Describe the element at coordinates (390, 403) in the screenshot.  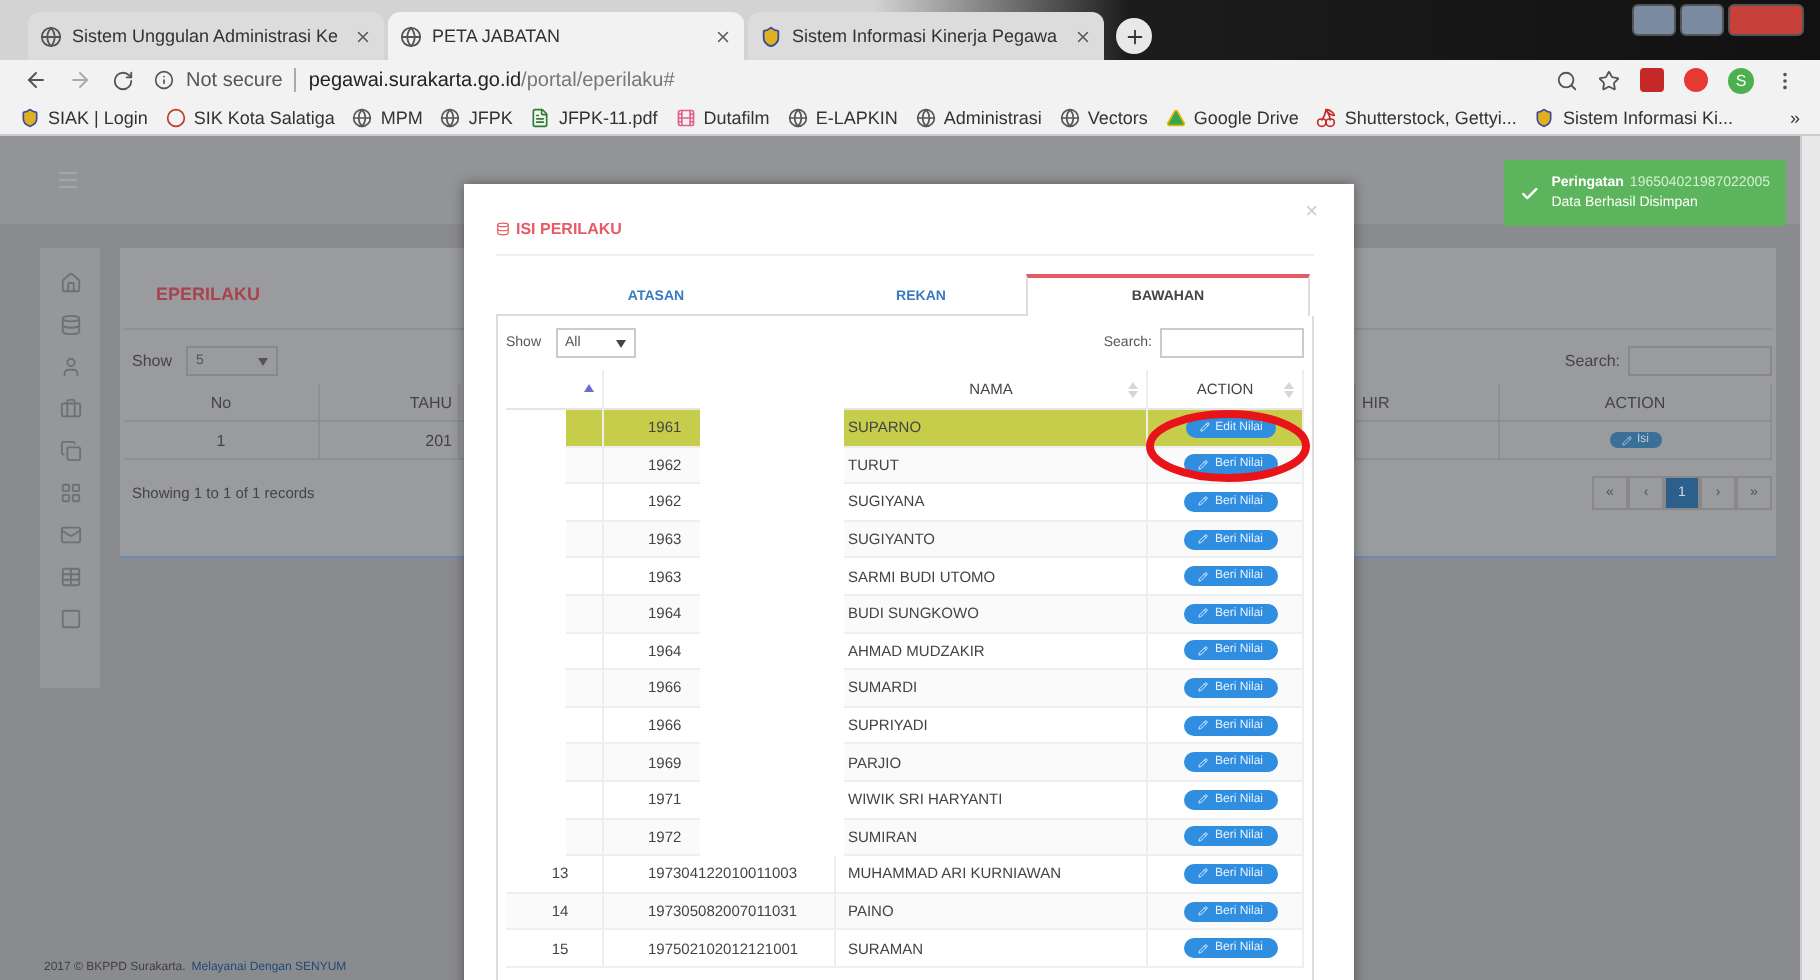
I see `table-header: TAHU` at that location.